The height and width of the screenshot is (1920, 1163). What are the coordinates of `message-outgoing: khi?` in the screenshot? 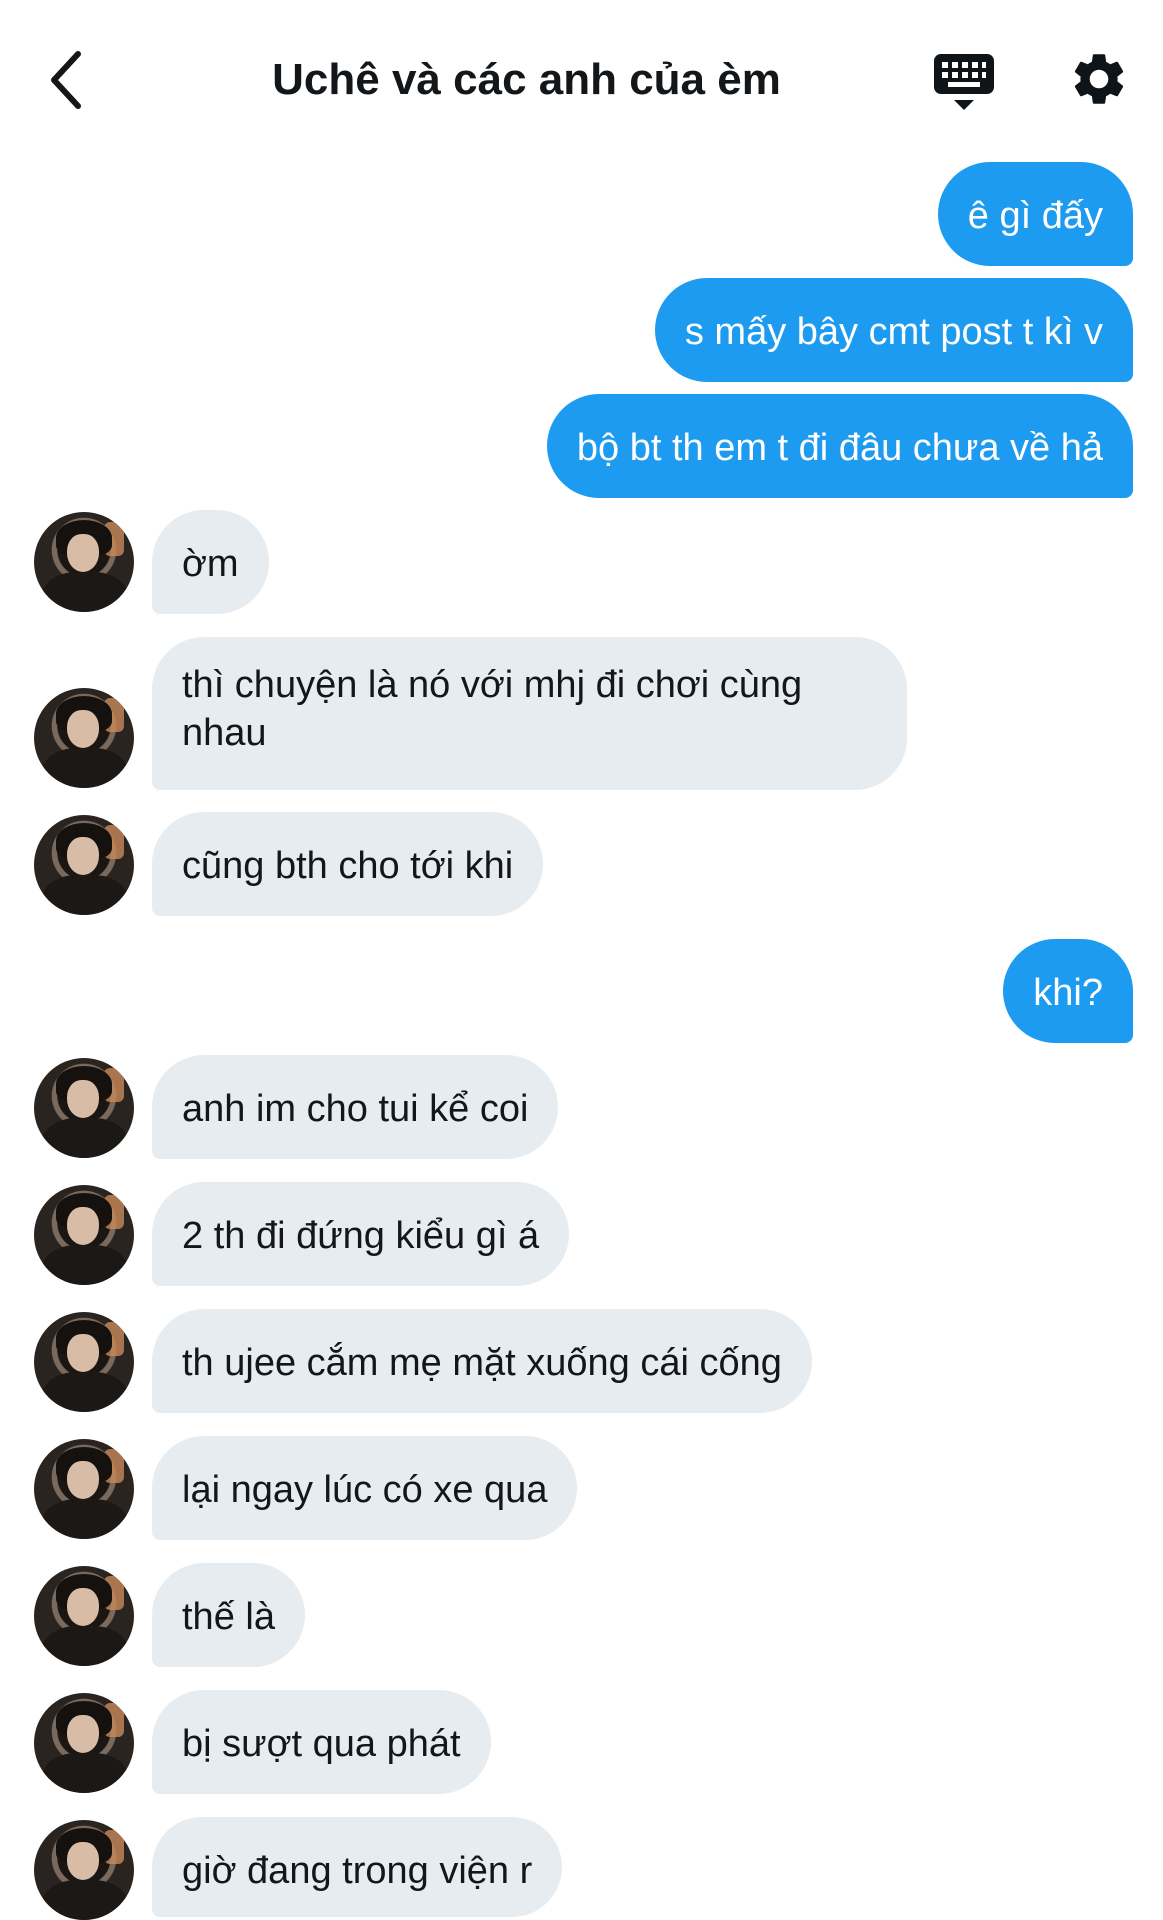 It's located at (1068, 991).